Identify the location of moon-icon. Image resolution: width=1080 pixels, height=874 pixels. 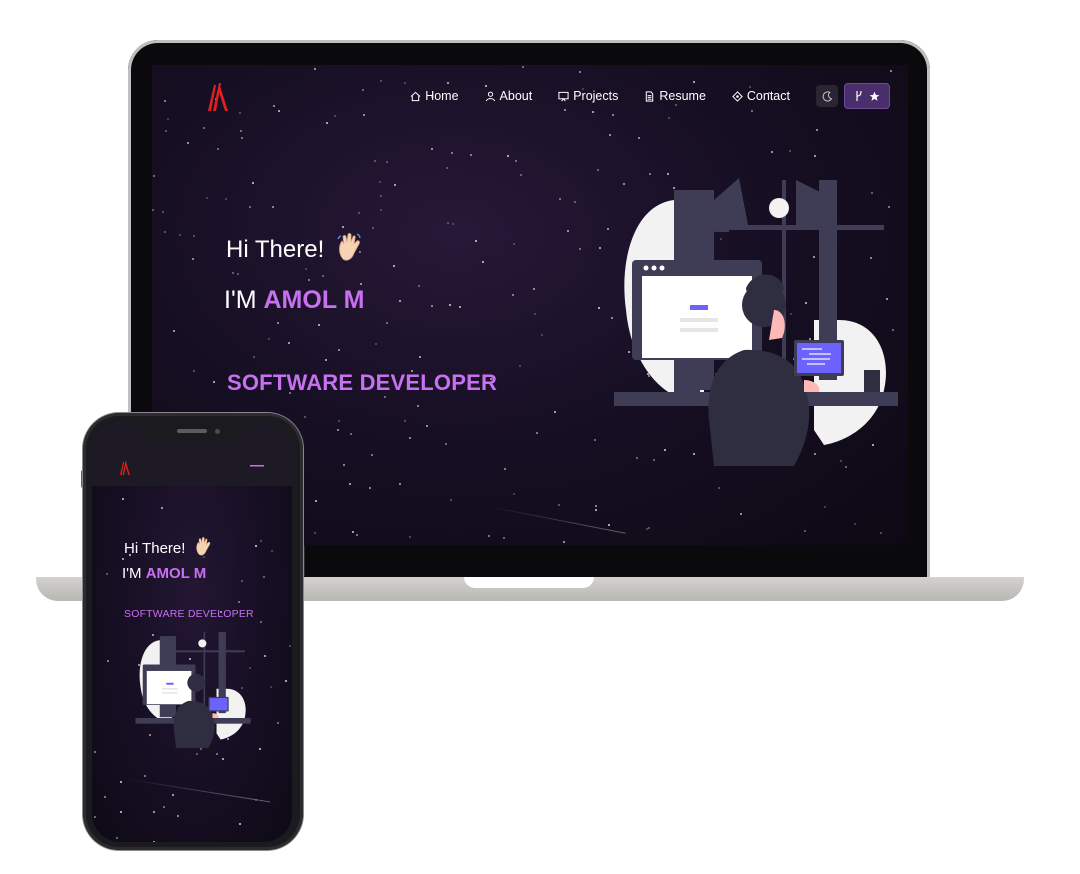
(827, 95).